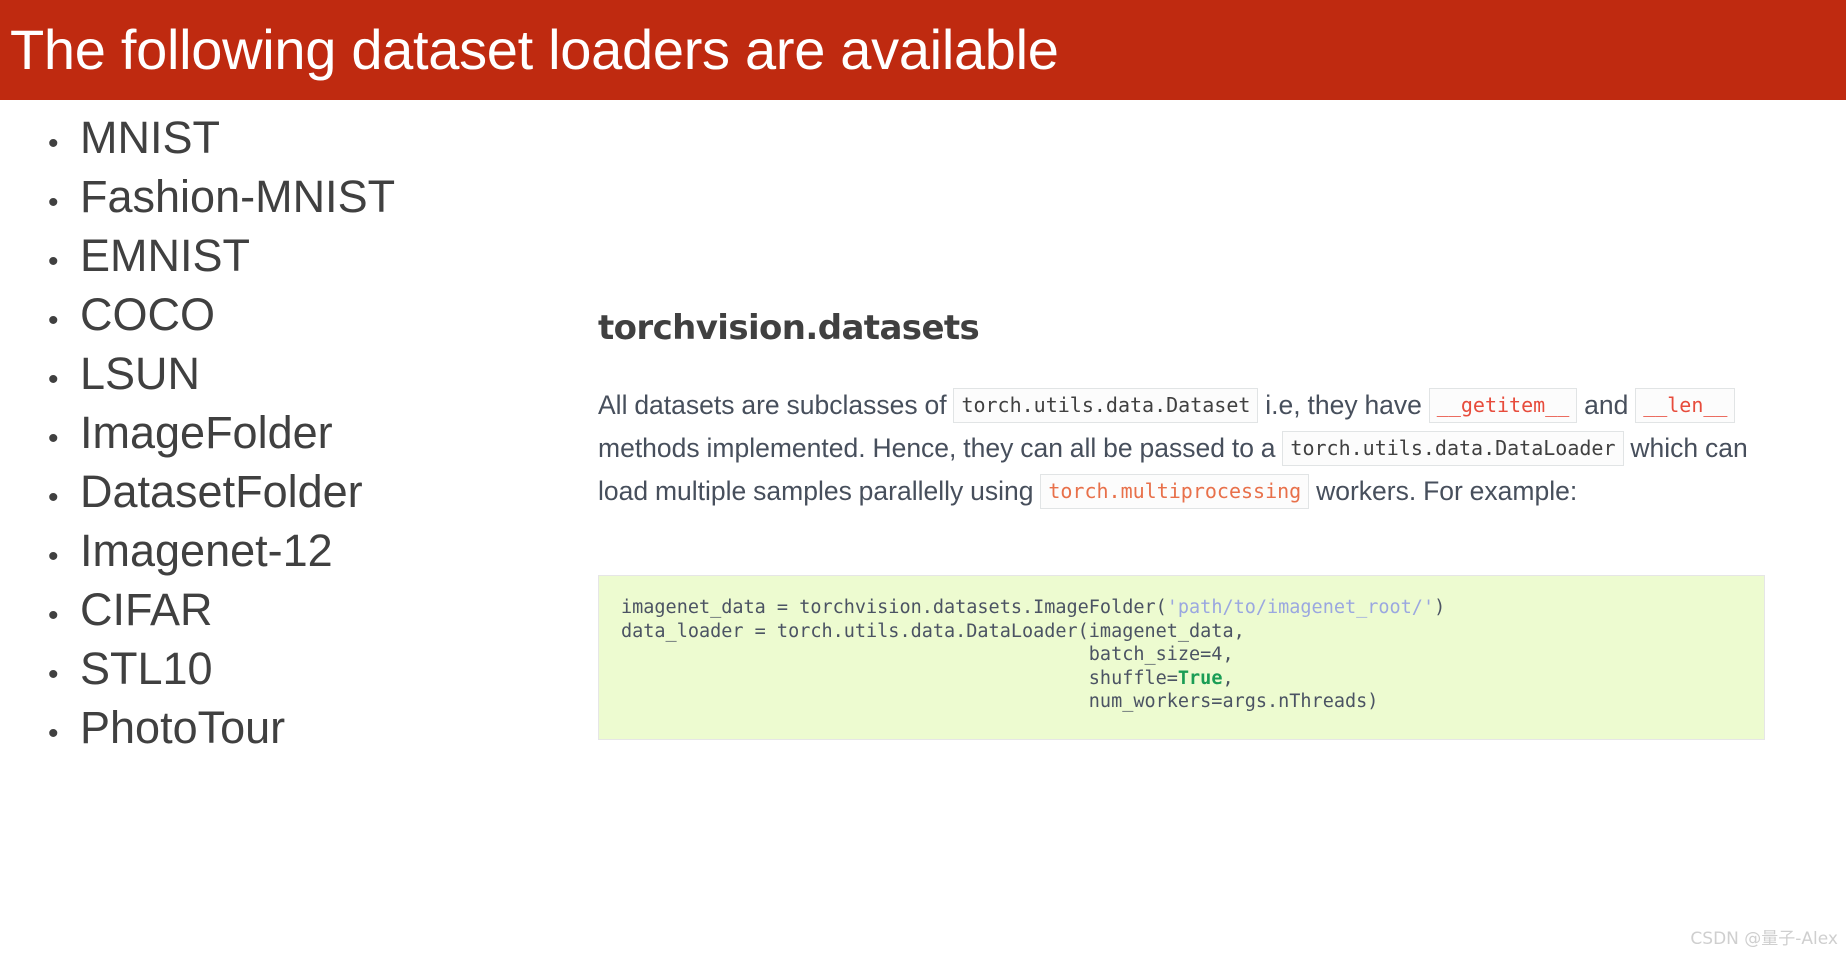  What do you see at coordinates (238, 196) in the screenshot?
I see `list-item-label: Fashion-MNIST` at bounding box center [238, 196].